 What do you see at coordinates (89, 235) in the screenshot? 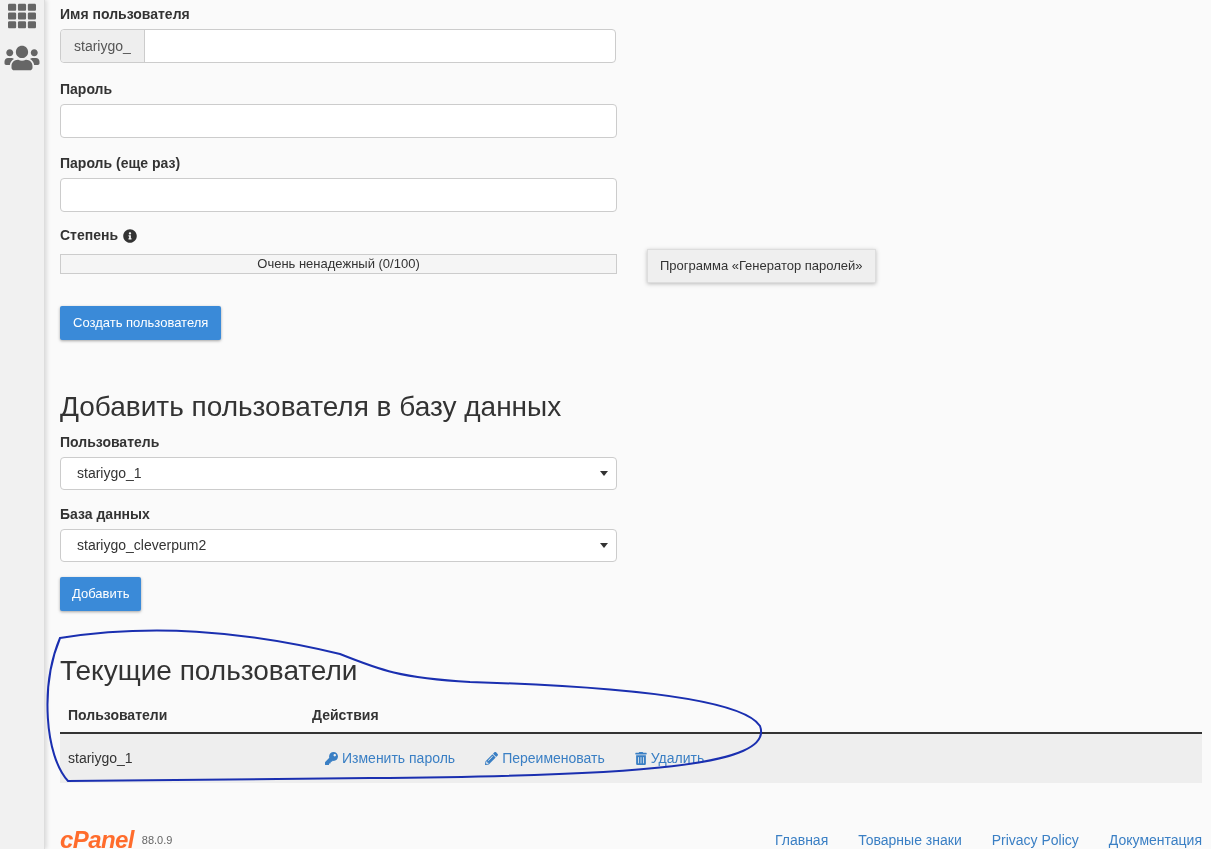
I see `field-label: Степень` at bounding box center [89, 235].